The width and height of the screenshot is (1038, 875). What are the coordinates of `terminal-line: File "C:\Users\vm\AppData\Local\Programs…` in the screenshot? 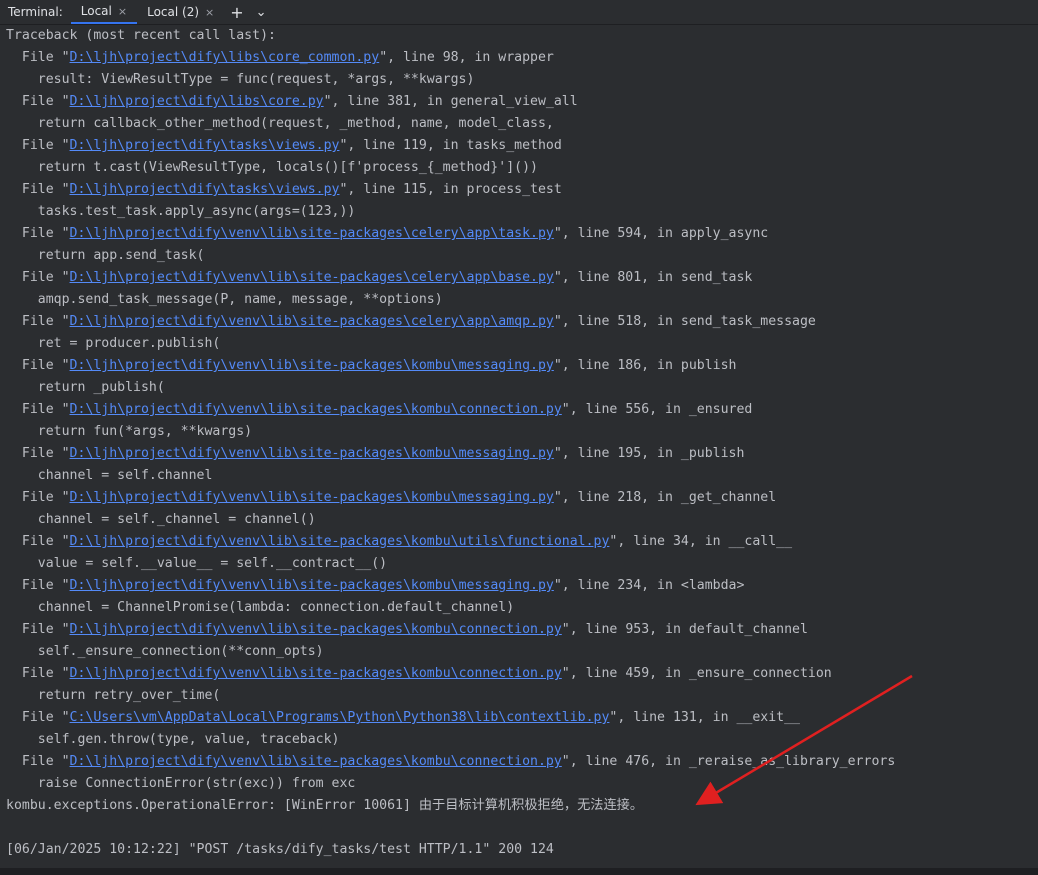 It's located at (403, 718).